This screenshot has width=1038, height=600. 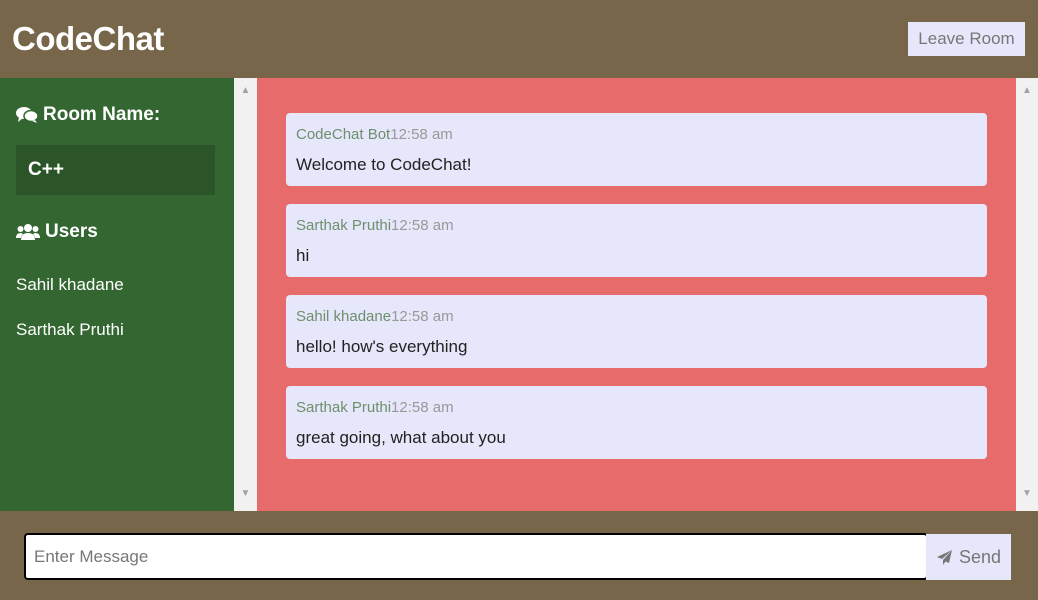 I want to click on message-meta: Sahil khadane12:58 am, so click(x=375, y=316).